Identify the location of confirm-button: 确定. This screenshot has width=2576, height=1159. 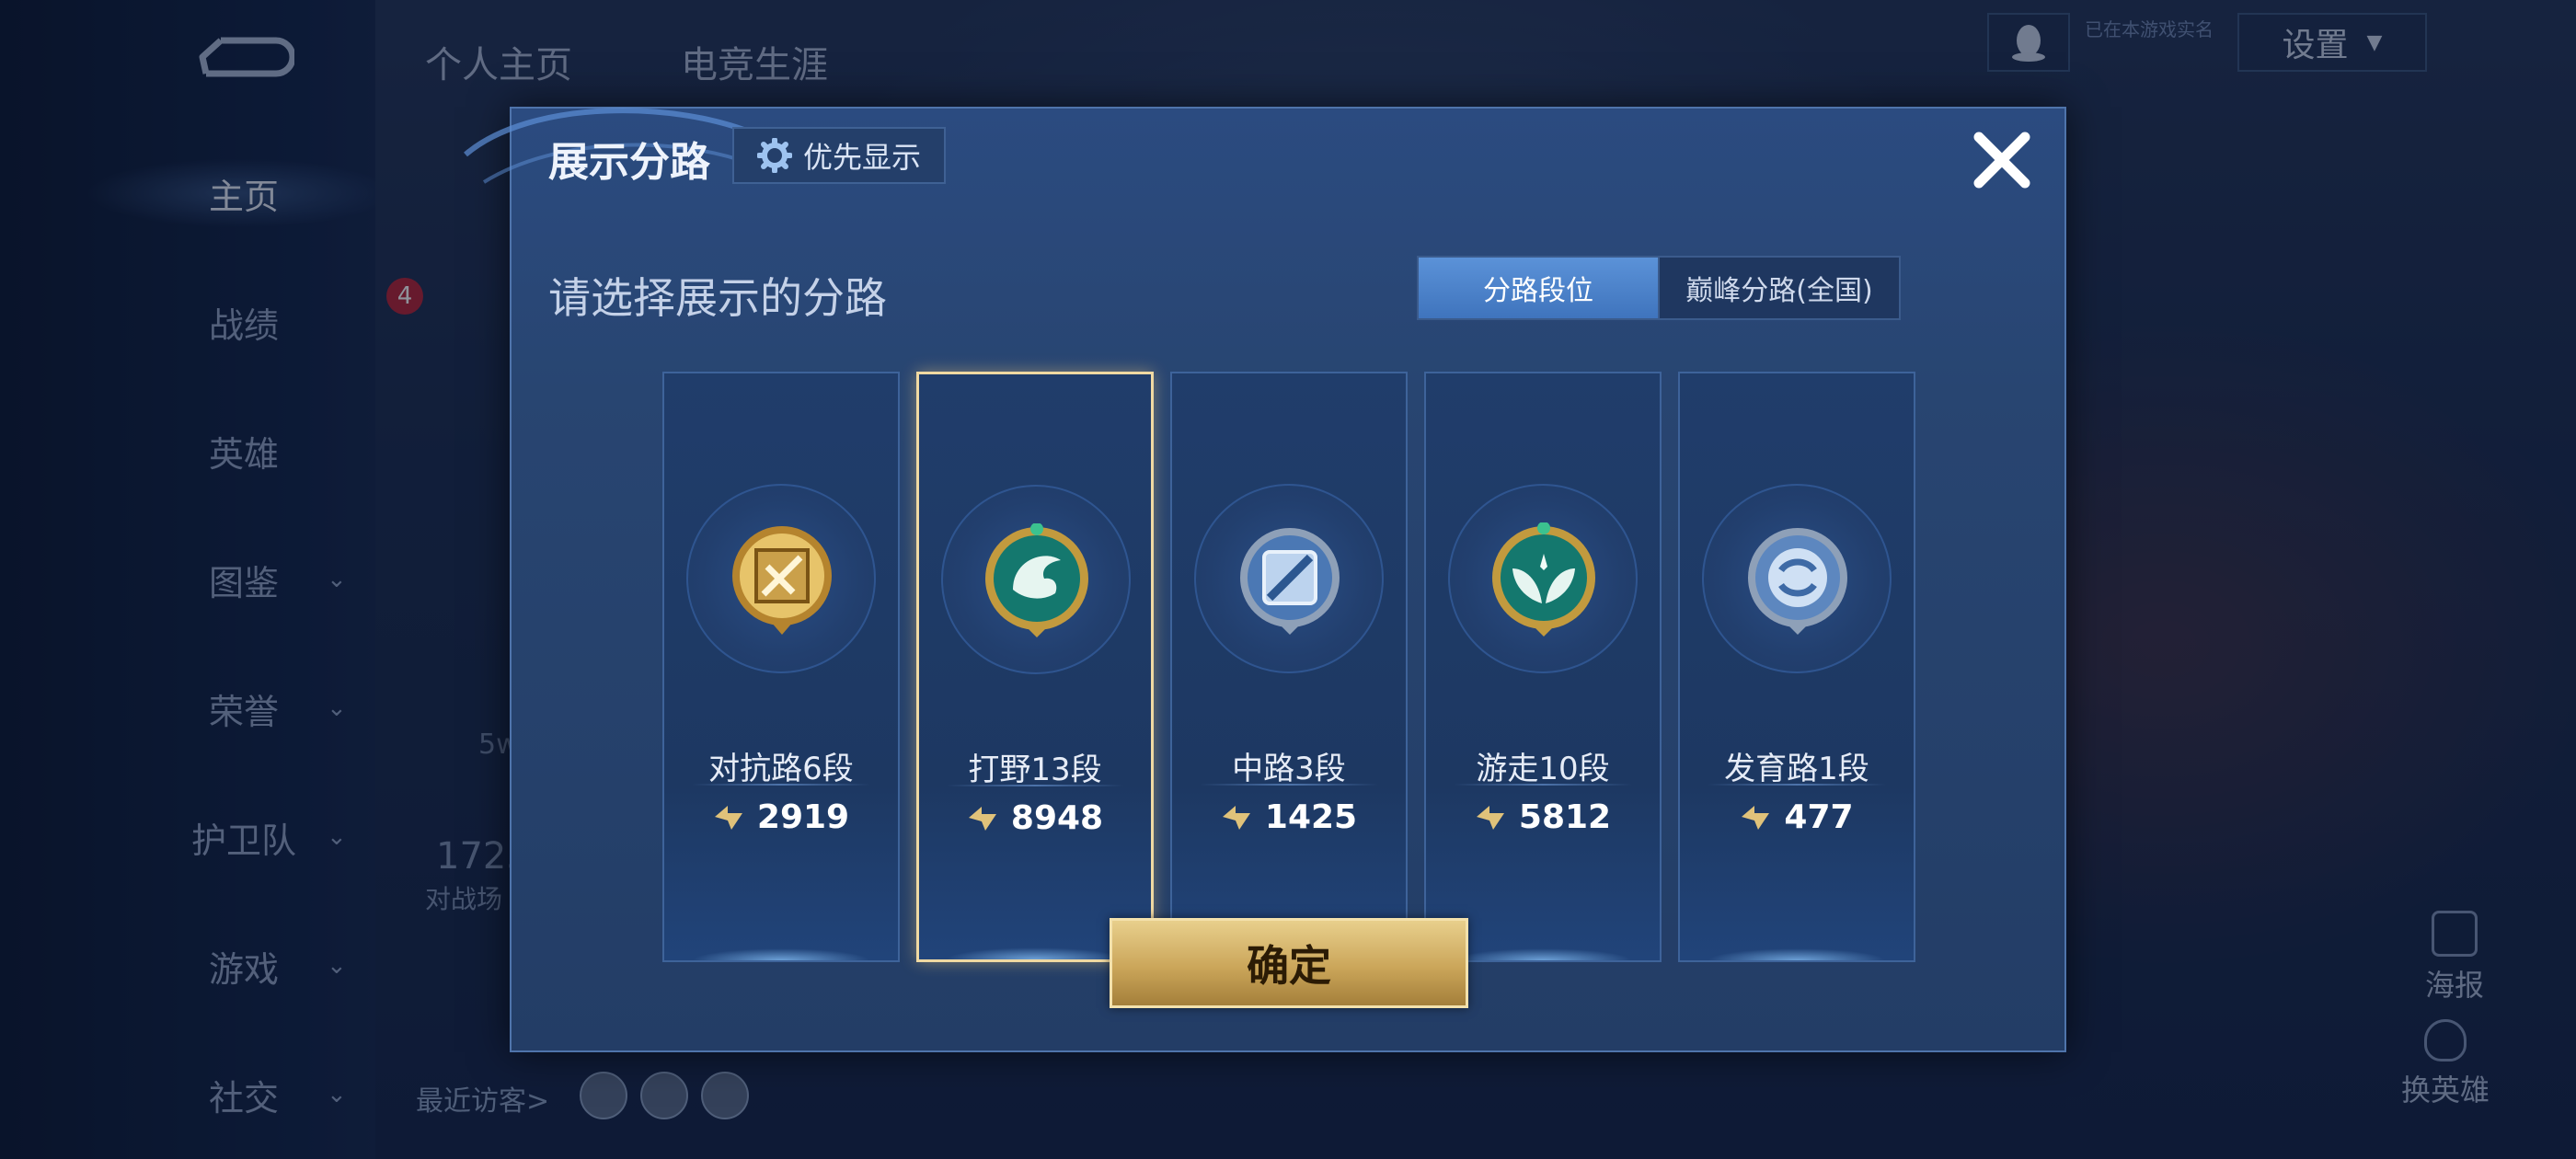
(1289, 963).